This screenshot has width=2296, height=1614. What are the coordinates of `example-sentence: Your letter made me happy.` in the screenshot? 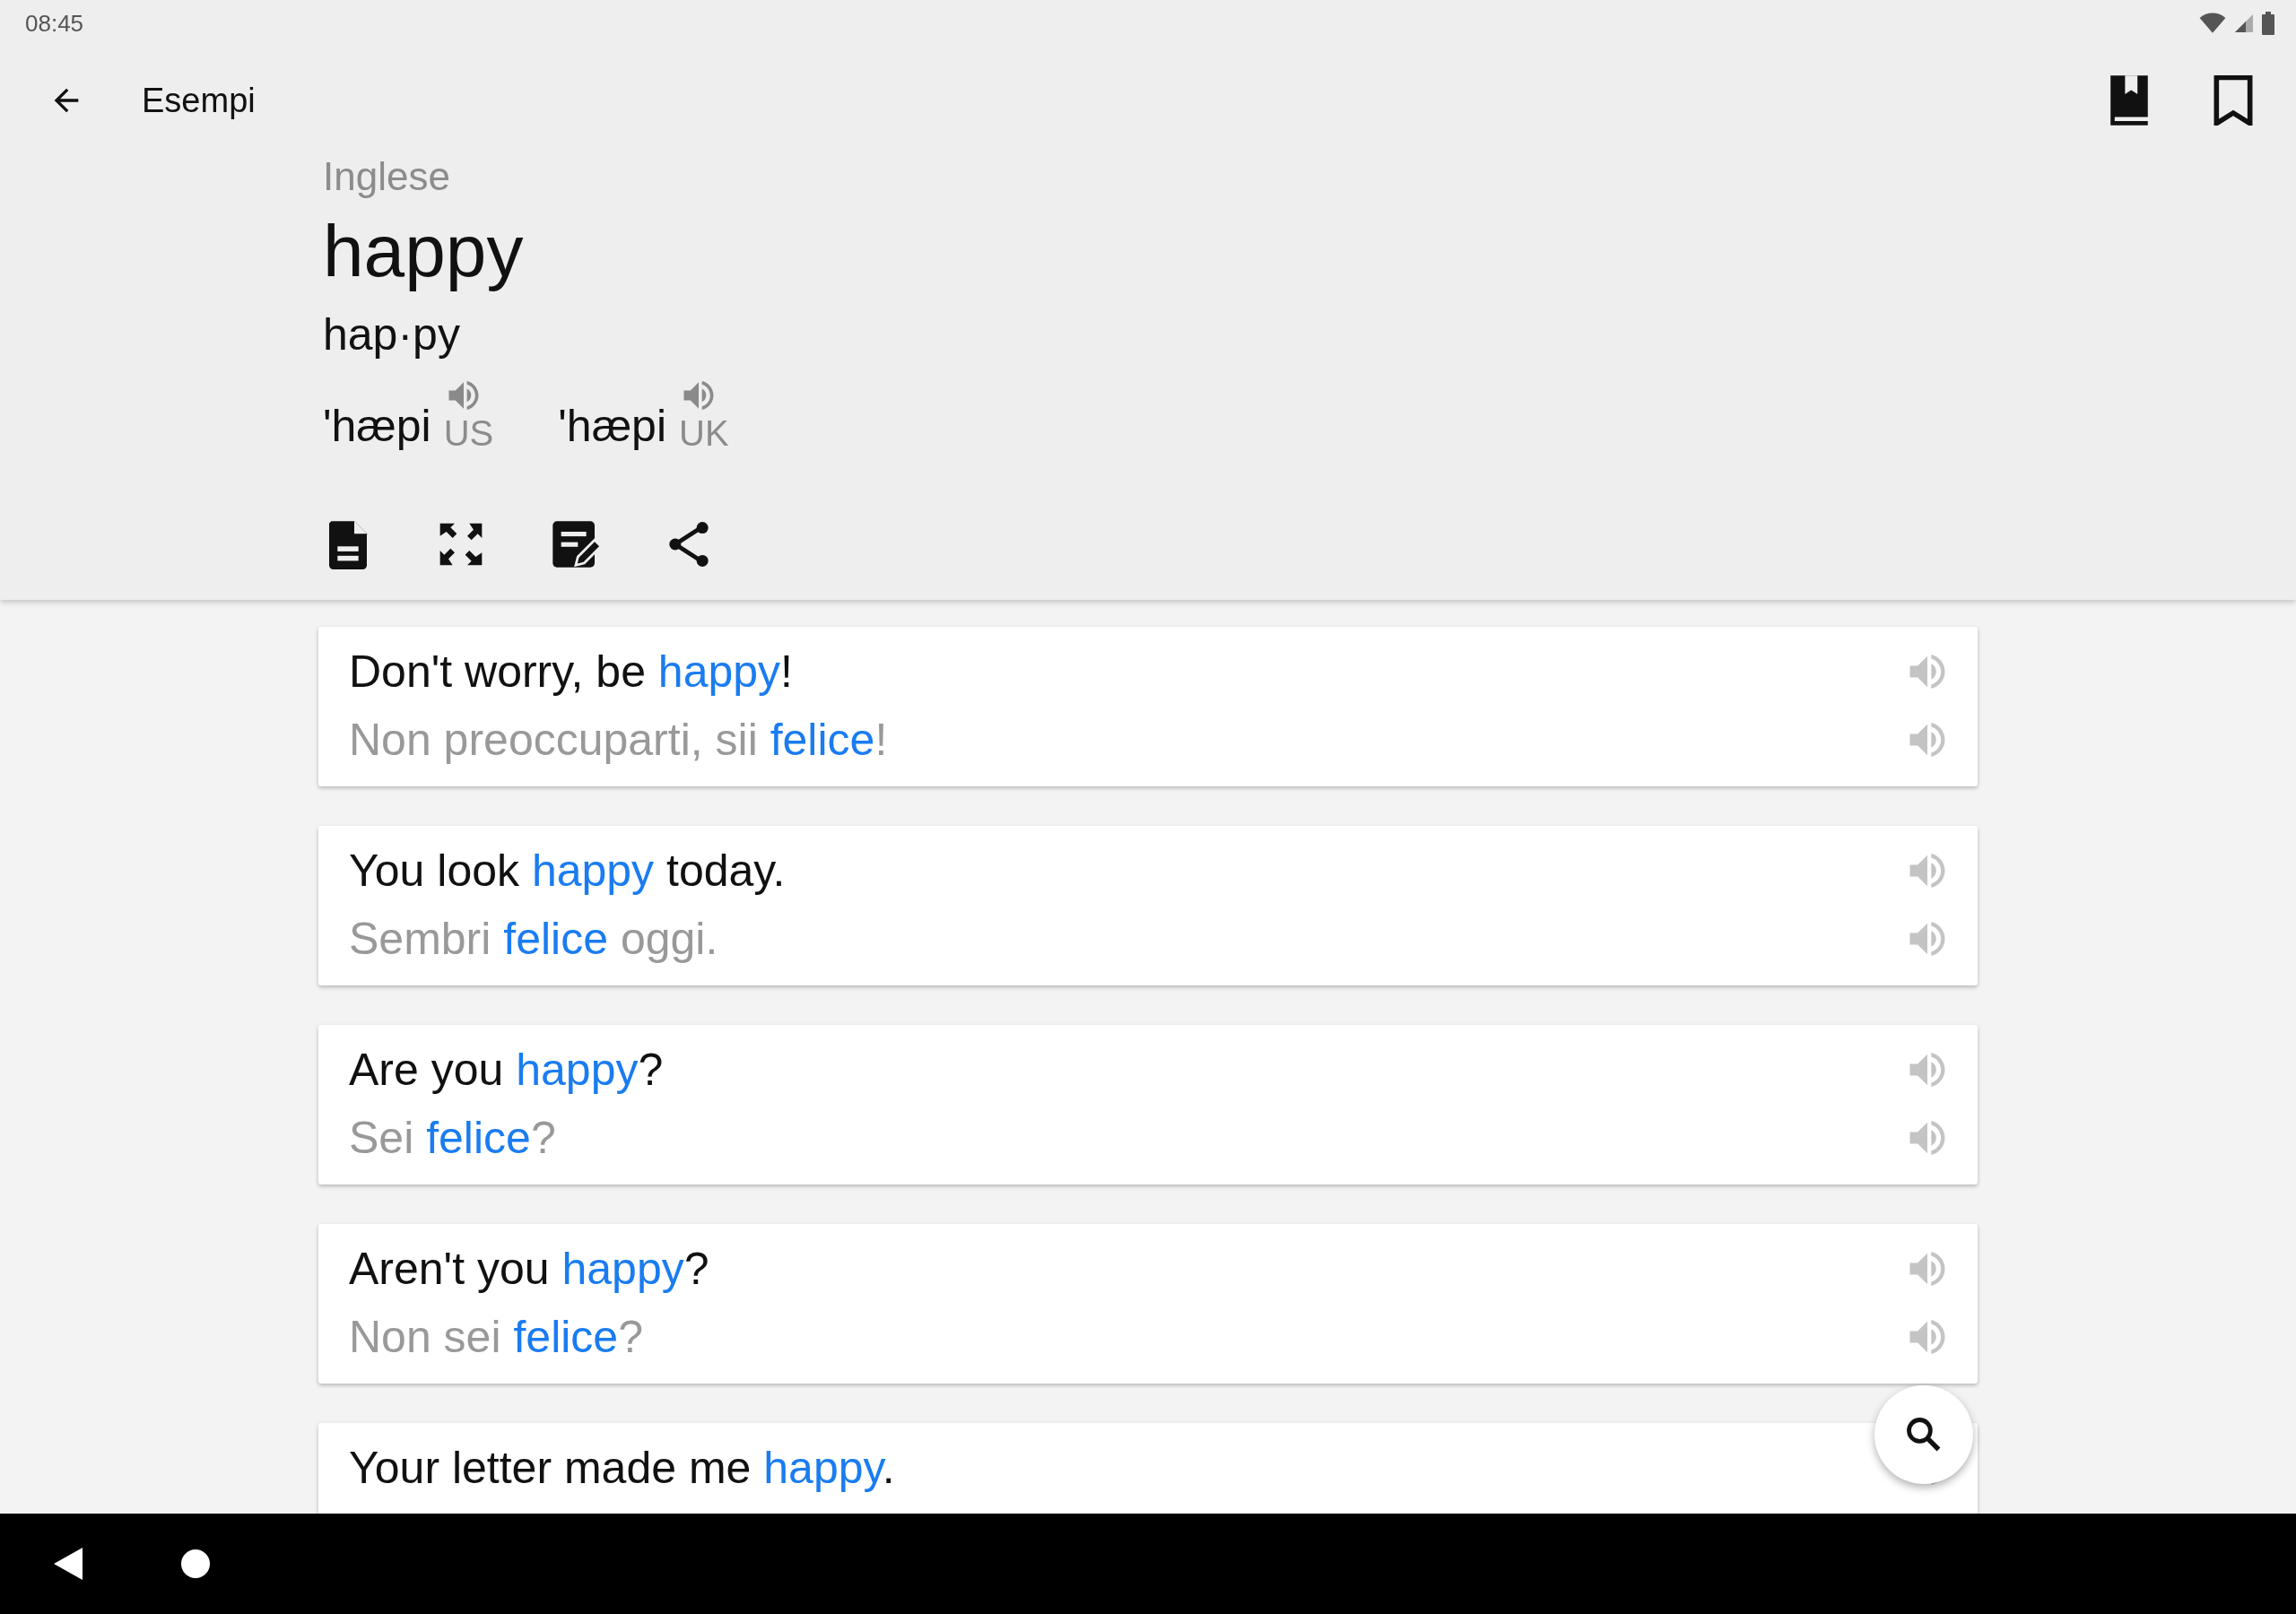 It's located at (622, 1468).